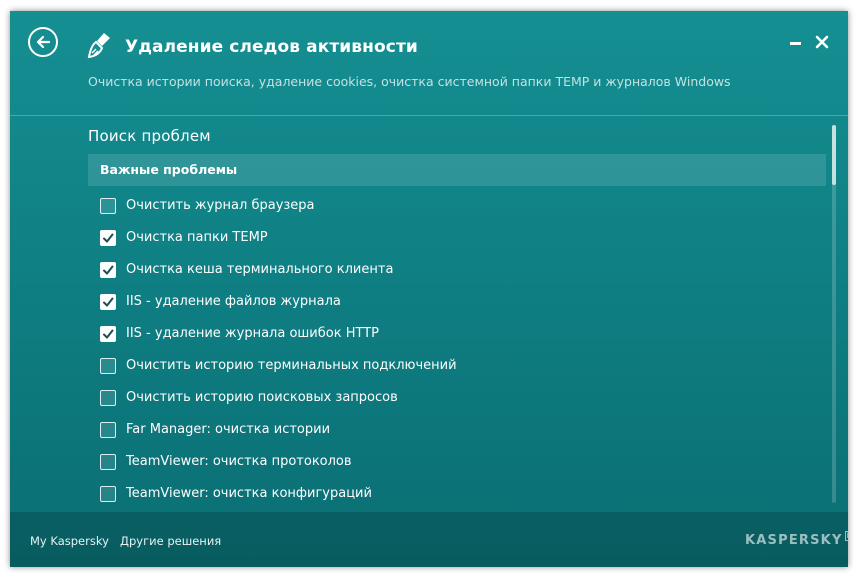 This screenshot has height=579, width=857. I want to click on close-icon, so click(822, 42).